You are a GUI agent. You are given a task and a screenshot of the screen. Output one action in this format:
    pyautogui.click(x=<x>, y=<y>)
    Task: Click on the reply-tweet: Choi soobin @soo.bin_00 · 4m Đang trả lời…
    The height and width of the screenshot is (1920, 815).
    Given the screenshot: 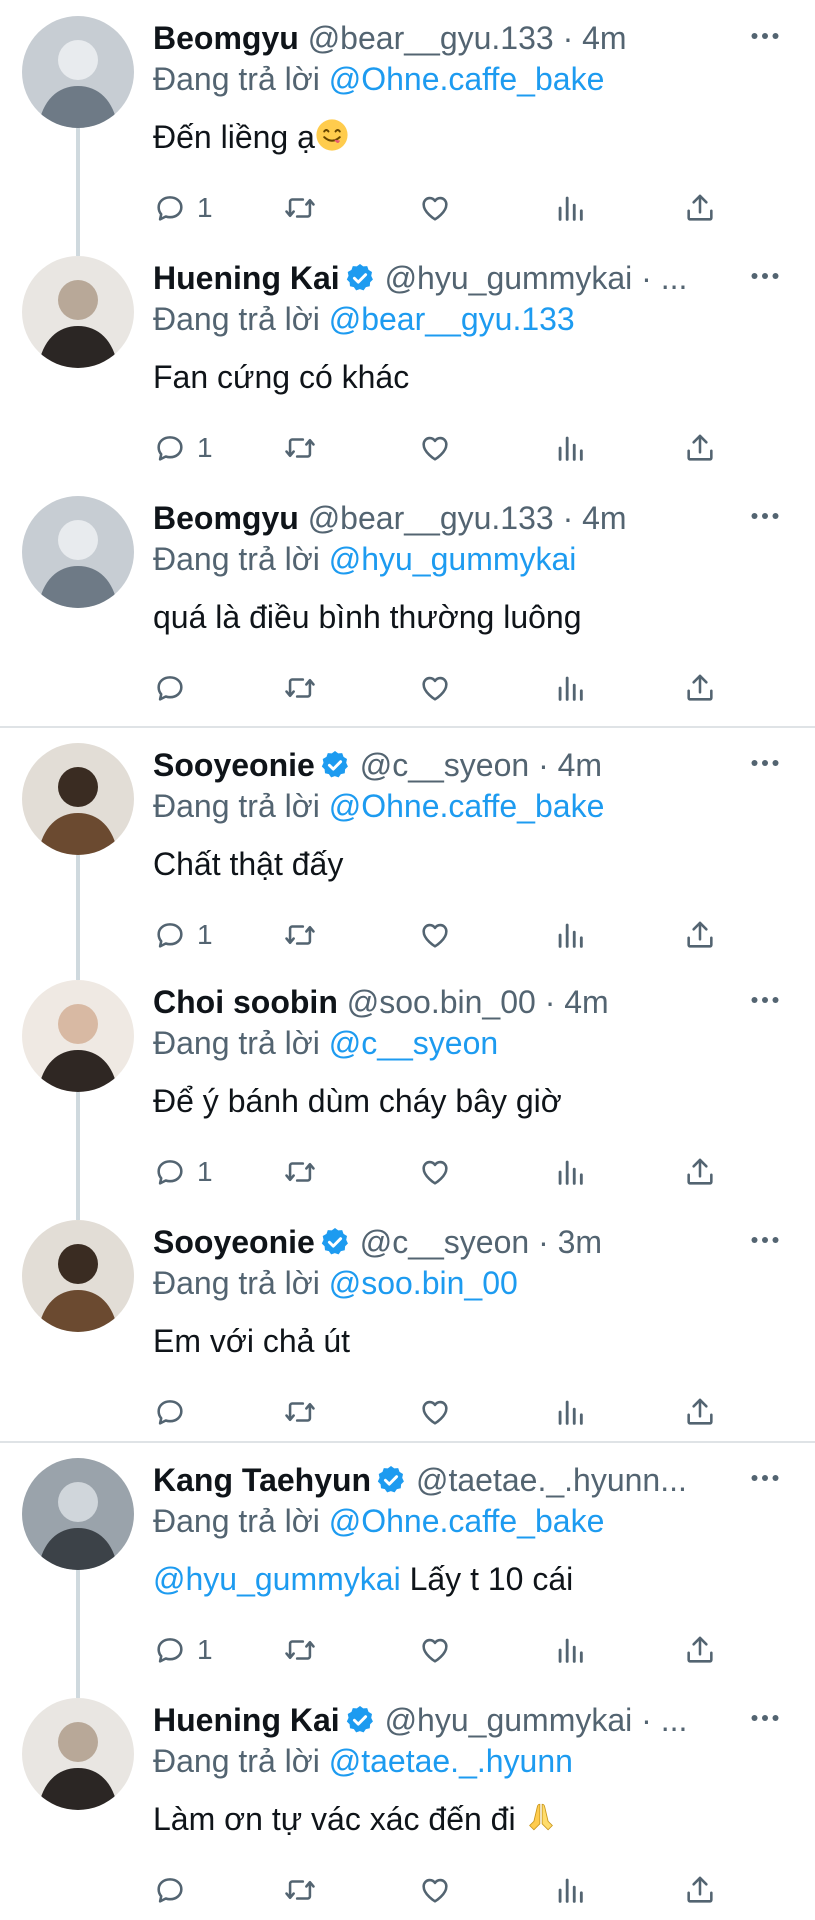 What is the action you would take?
    pyautogui.click(x=407, y=1084)
    